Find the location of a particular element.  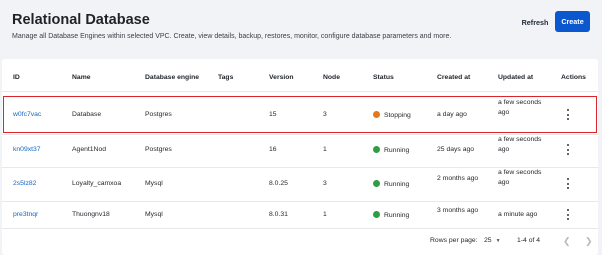

column-header-id: ID is located at coordinates (16, 77).